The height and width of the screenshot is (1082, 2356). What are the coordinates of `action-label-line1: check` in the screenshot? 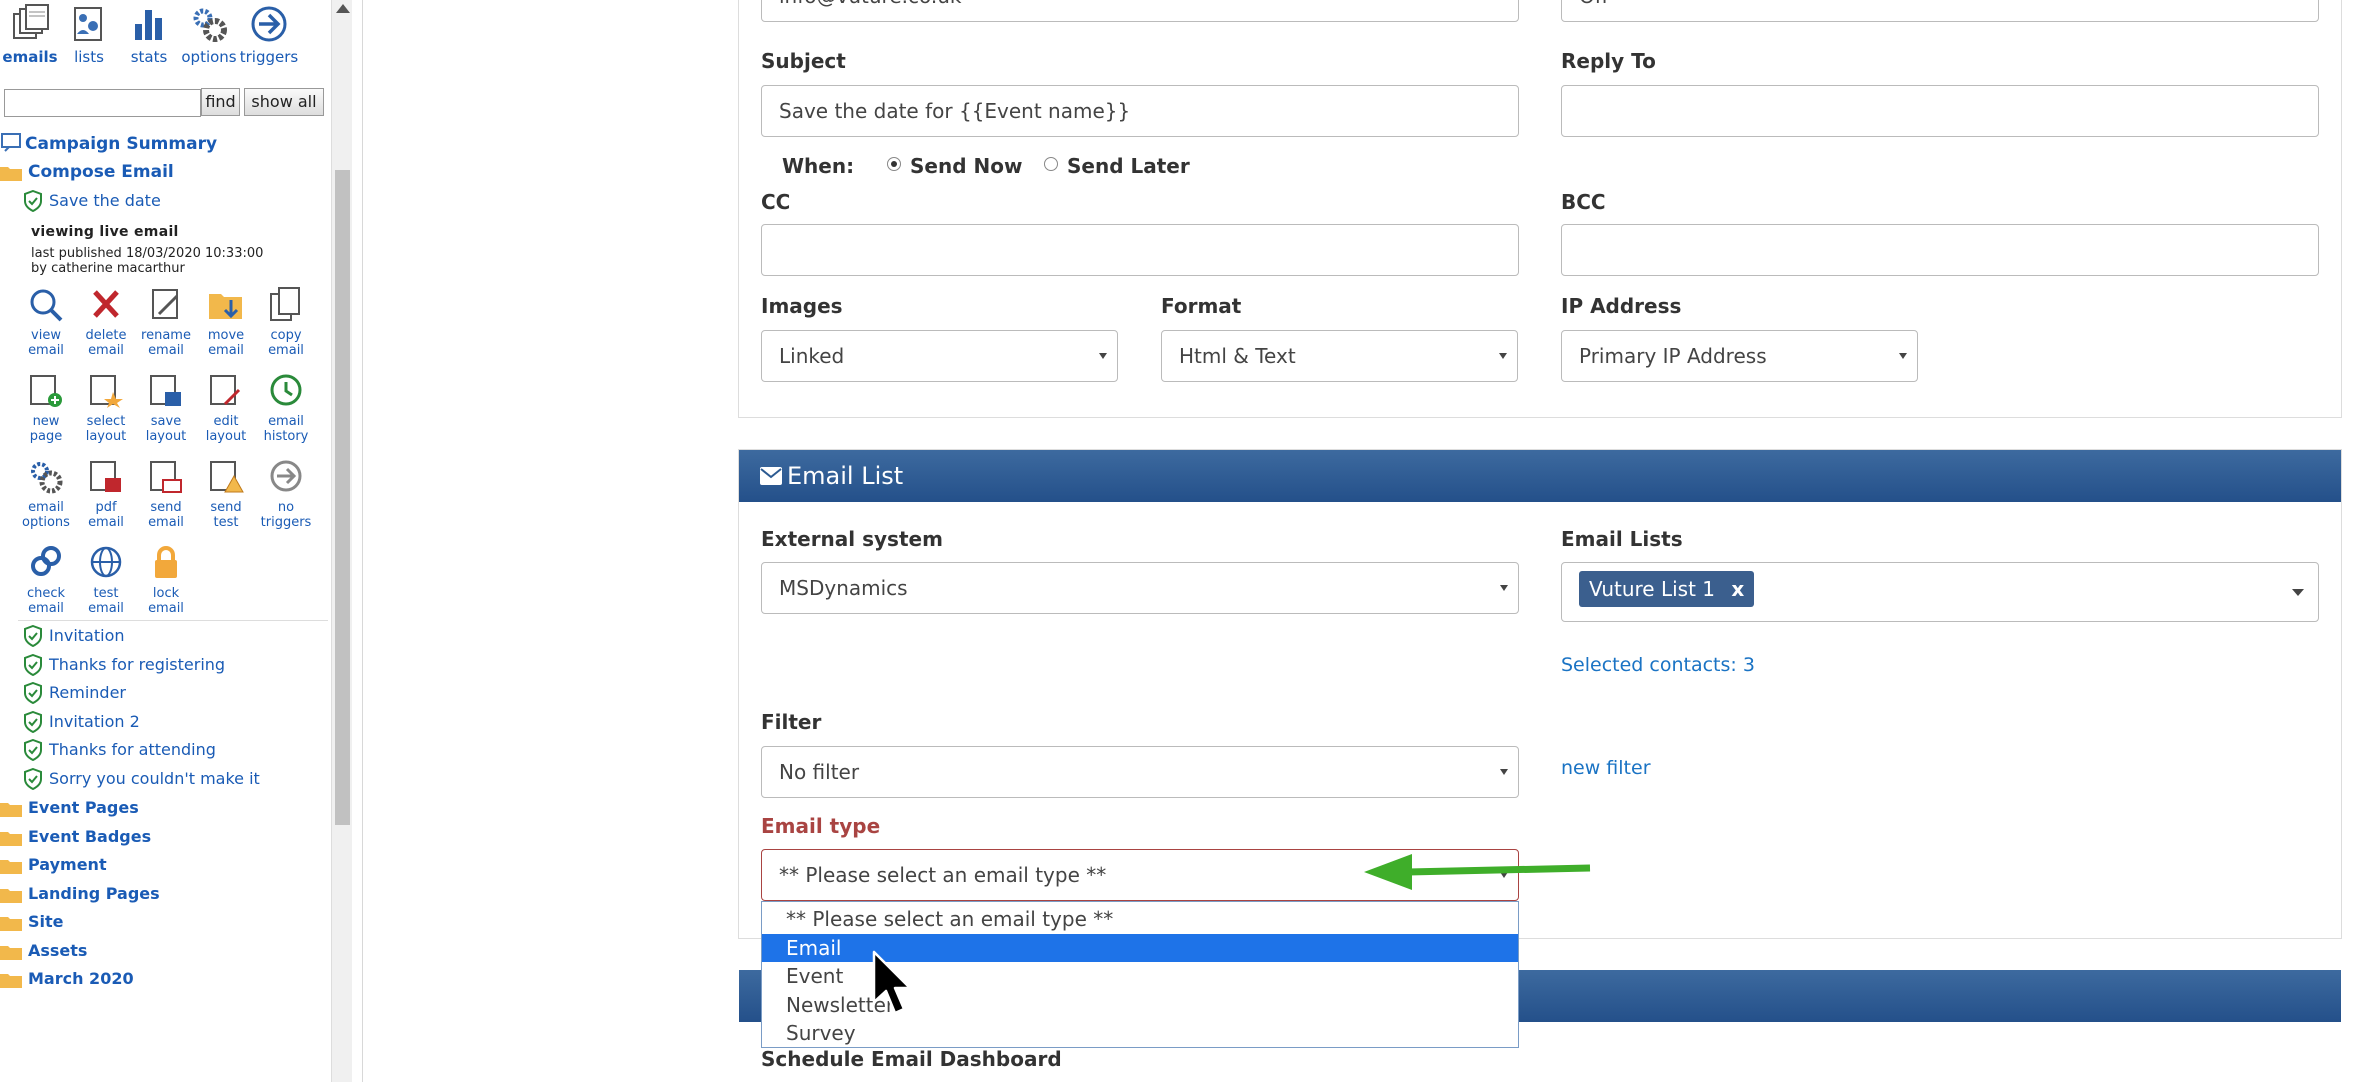 It's located at (46, 593).